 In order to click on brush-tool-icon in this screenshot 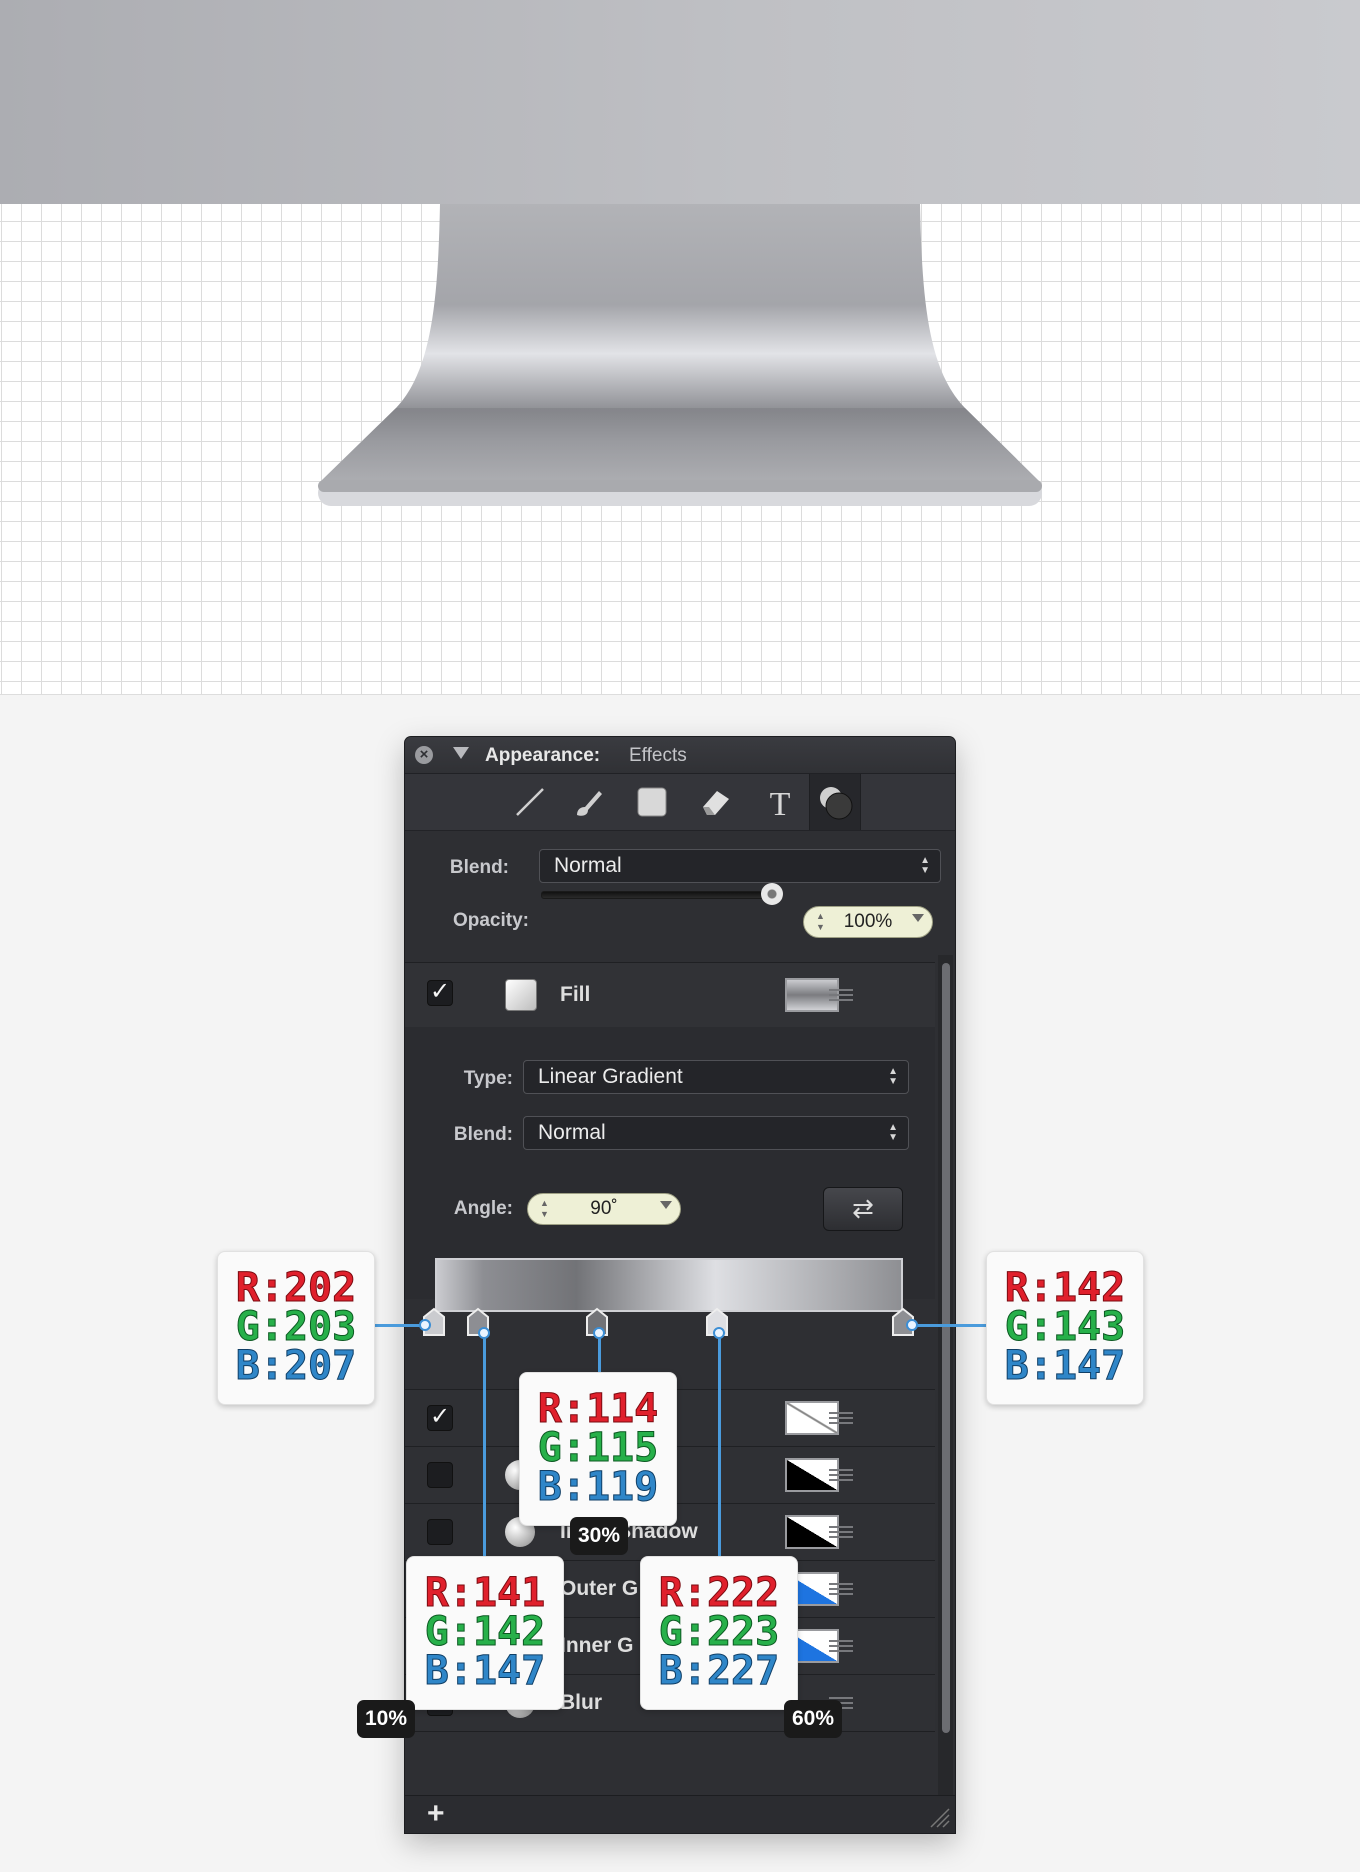, I will do `click(588, 802)`.